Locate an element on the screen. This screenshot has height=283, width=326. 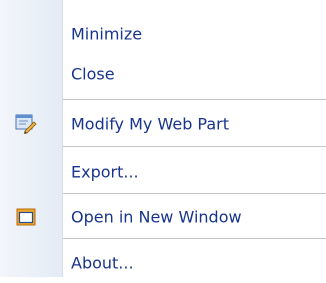
menu-item-label: Open in New Window is located at coordinates (156, 217).